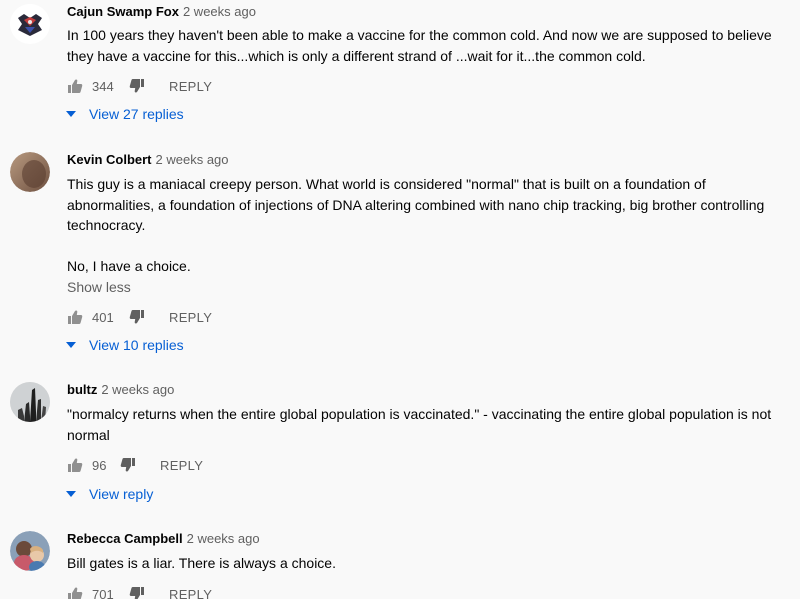  I want to click on like-count: 96, so click(99, 465).